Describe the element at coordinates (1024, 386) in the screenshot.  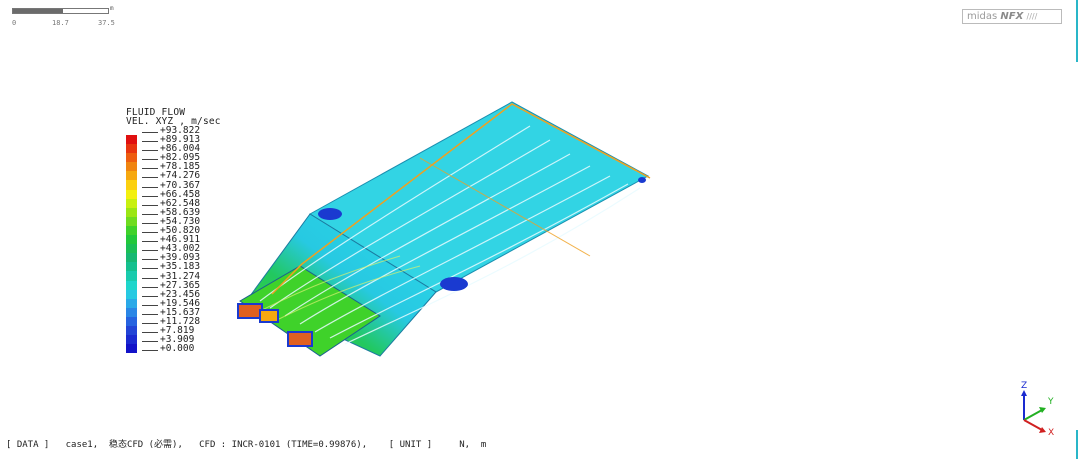
I see `z-label: Z` at that location.